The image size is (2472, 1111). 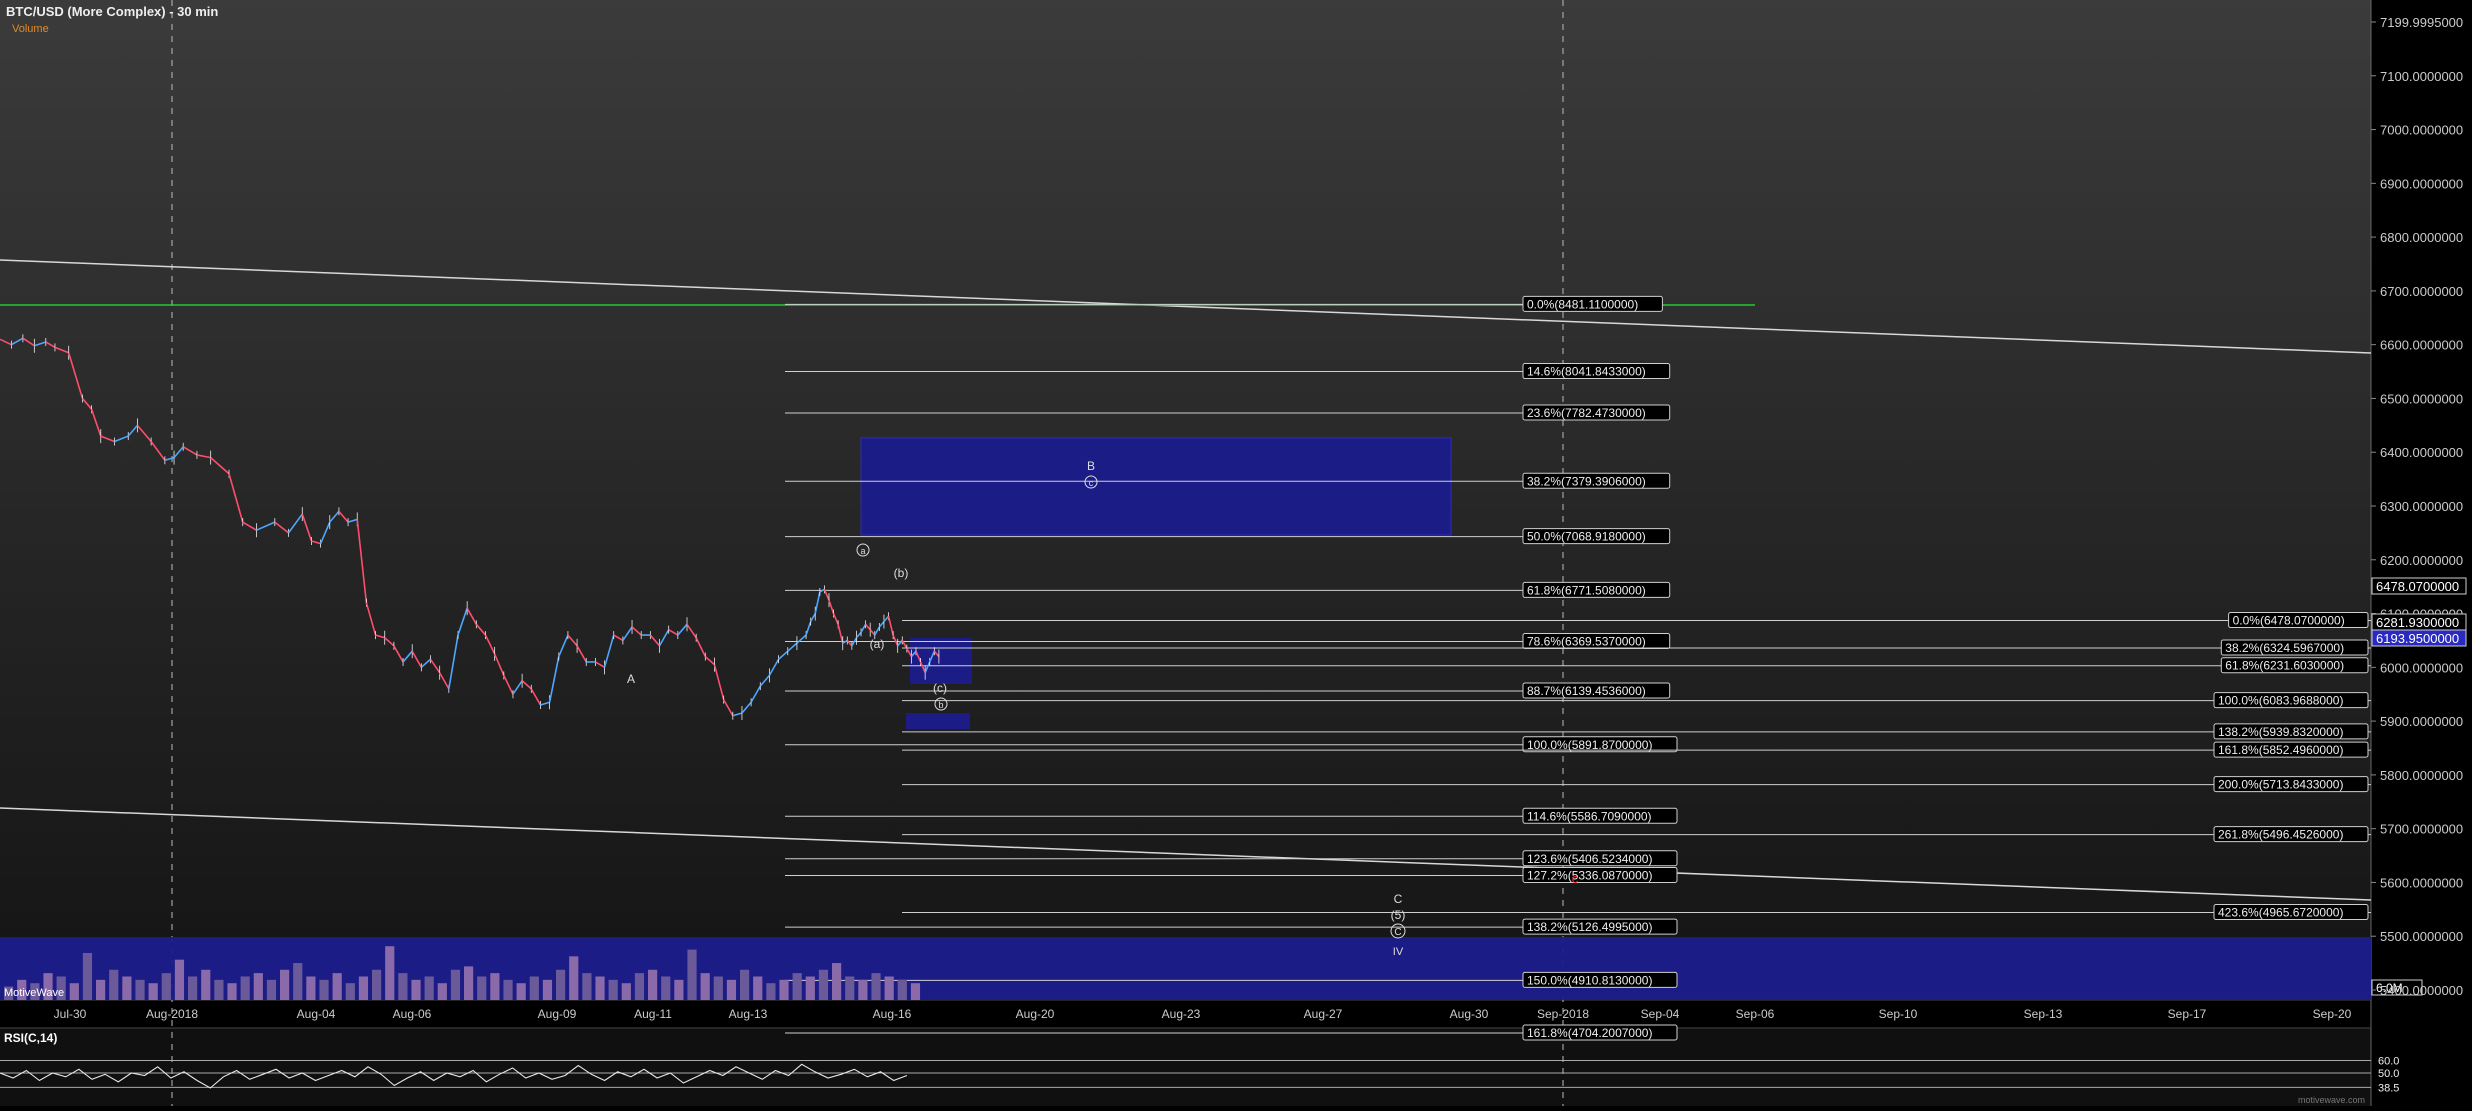 I want to click on y-tick-label: 5400.0000000, so click(x=2421, y=990).